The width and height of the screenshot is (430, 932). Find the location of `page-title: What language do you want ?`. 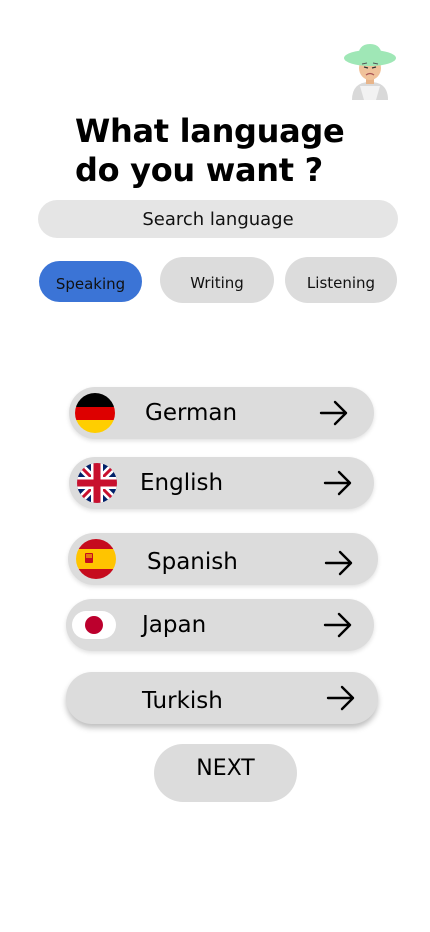

page-title: What language do you want ? is located at coordinates (210, 150).